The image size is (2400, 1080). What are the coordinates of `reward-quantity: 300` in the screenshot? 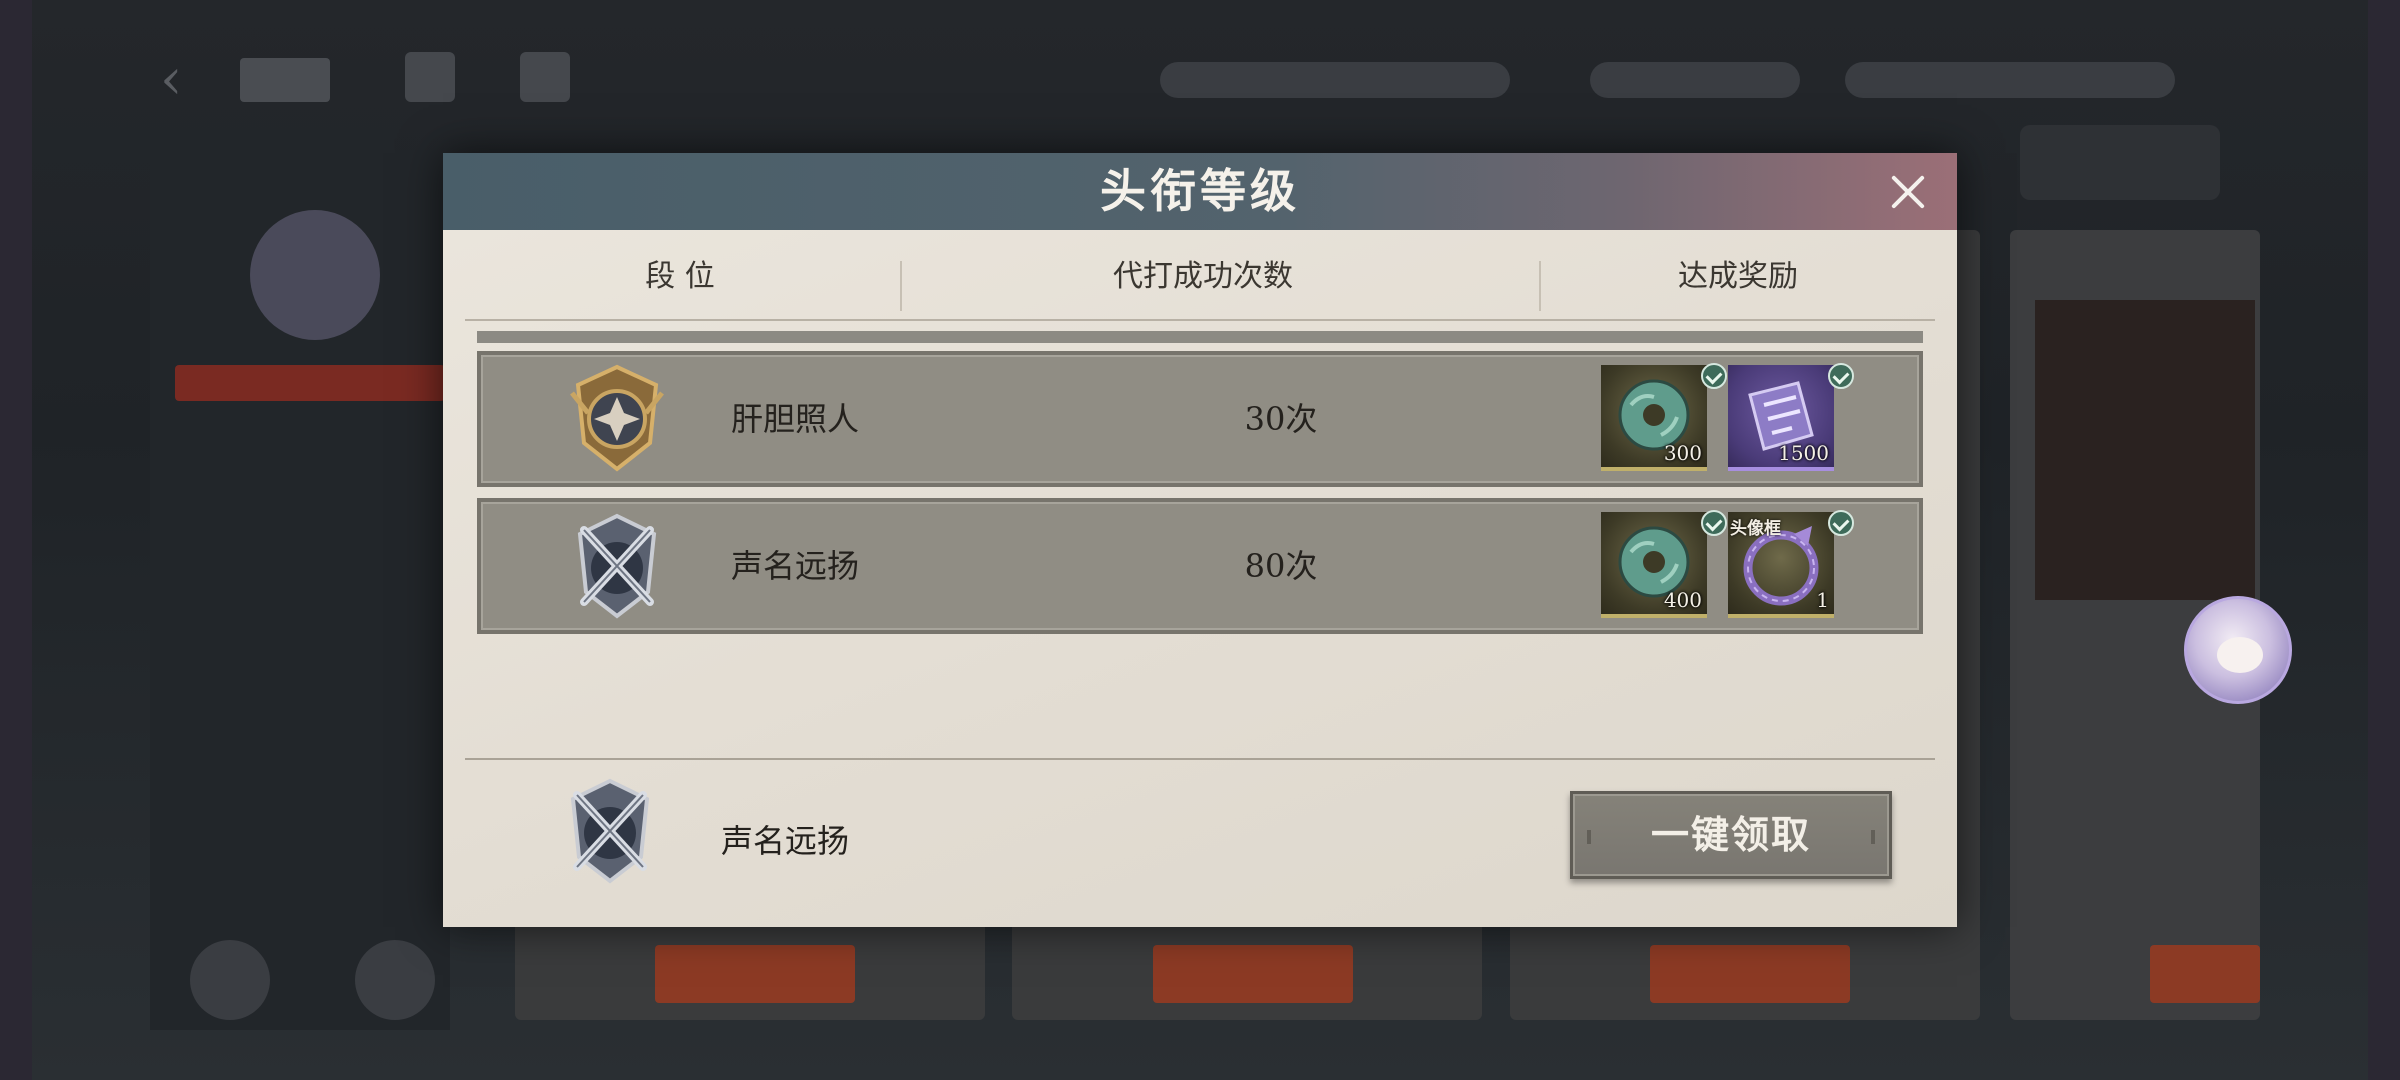 It's located at (1682, 453).